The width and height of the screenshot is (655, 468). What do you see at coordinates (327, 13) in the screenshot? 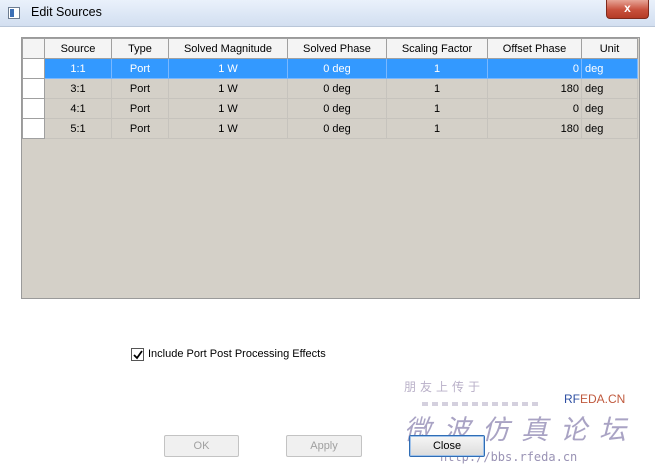
I see `title-bar: Edit Sources x` at bounding box center [327, 13].